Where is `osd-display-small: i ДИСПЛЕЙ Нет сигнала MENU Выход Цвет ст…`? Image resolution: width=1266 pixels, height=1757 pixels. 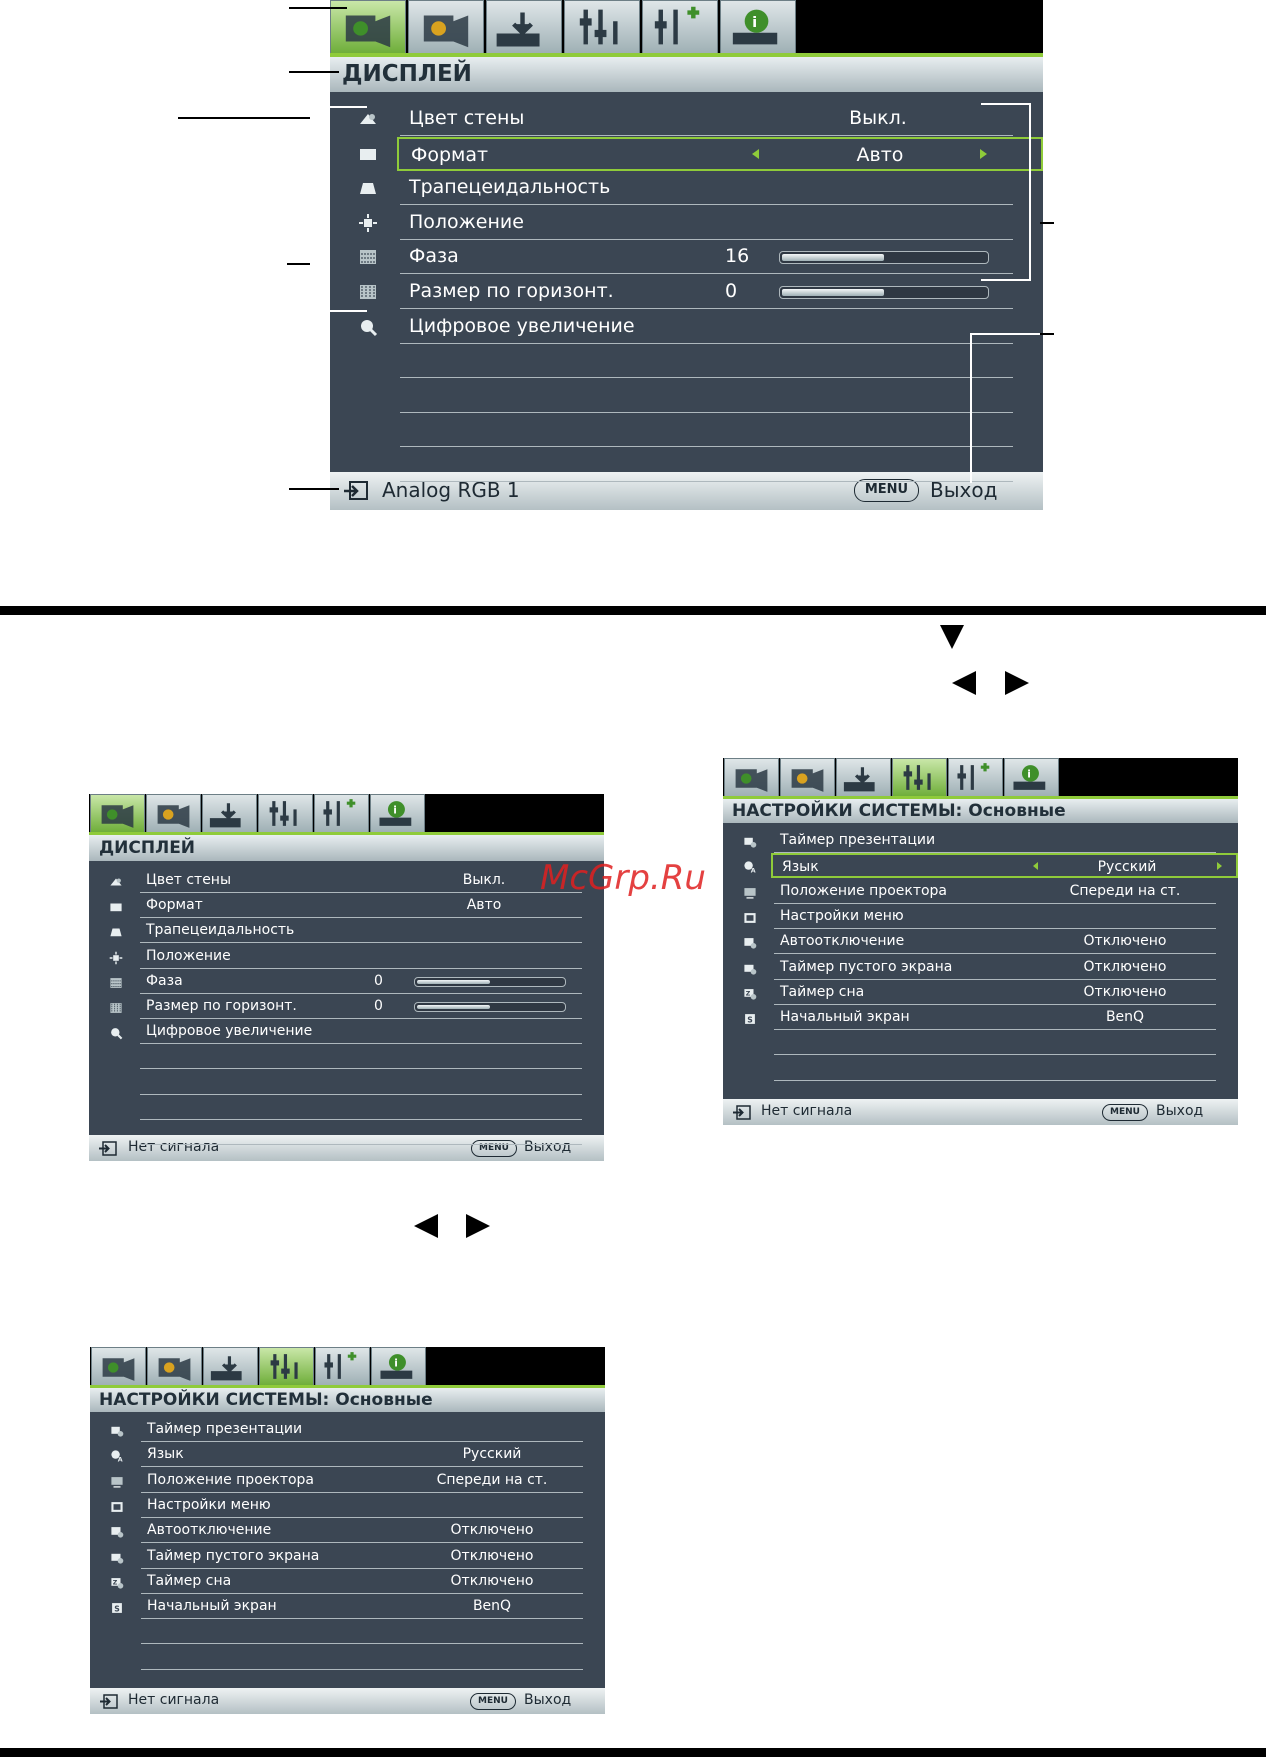
osd-display-small: i ДИСПЛЕЙ Нет сигнала MENU Выход Цвет ст… is located at coordinates (346, 977).